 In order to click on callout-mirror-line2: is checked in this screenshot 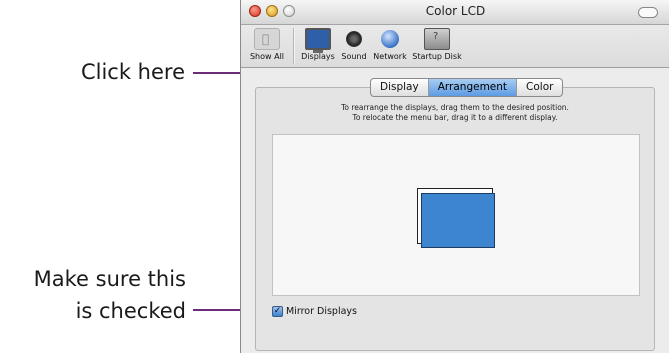, I will do `click(130, 311)`.